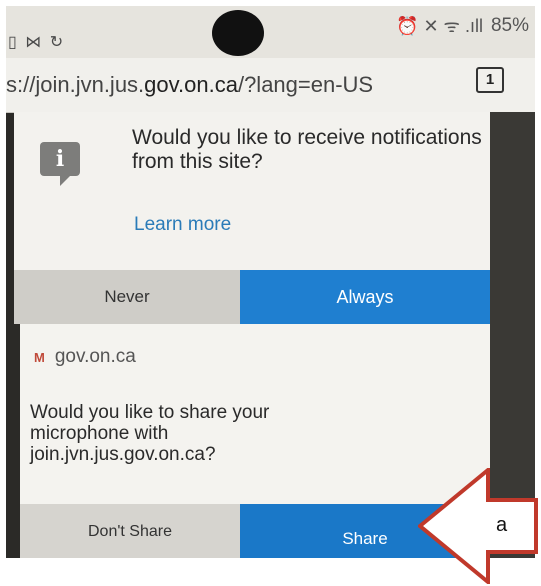 The height and width of the screenshot is (586, 541). I want to click on site-name: gov.on.ca, so click(95, 356).